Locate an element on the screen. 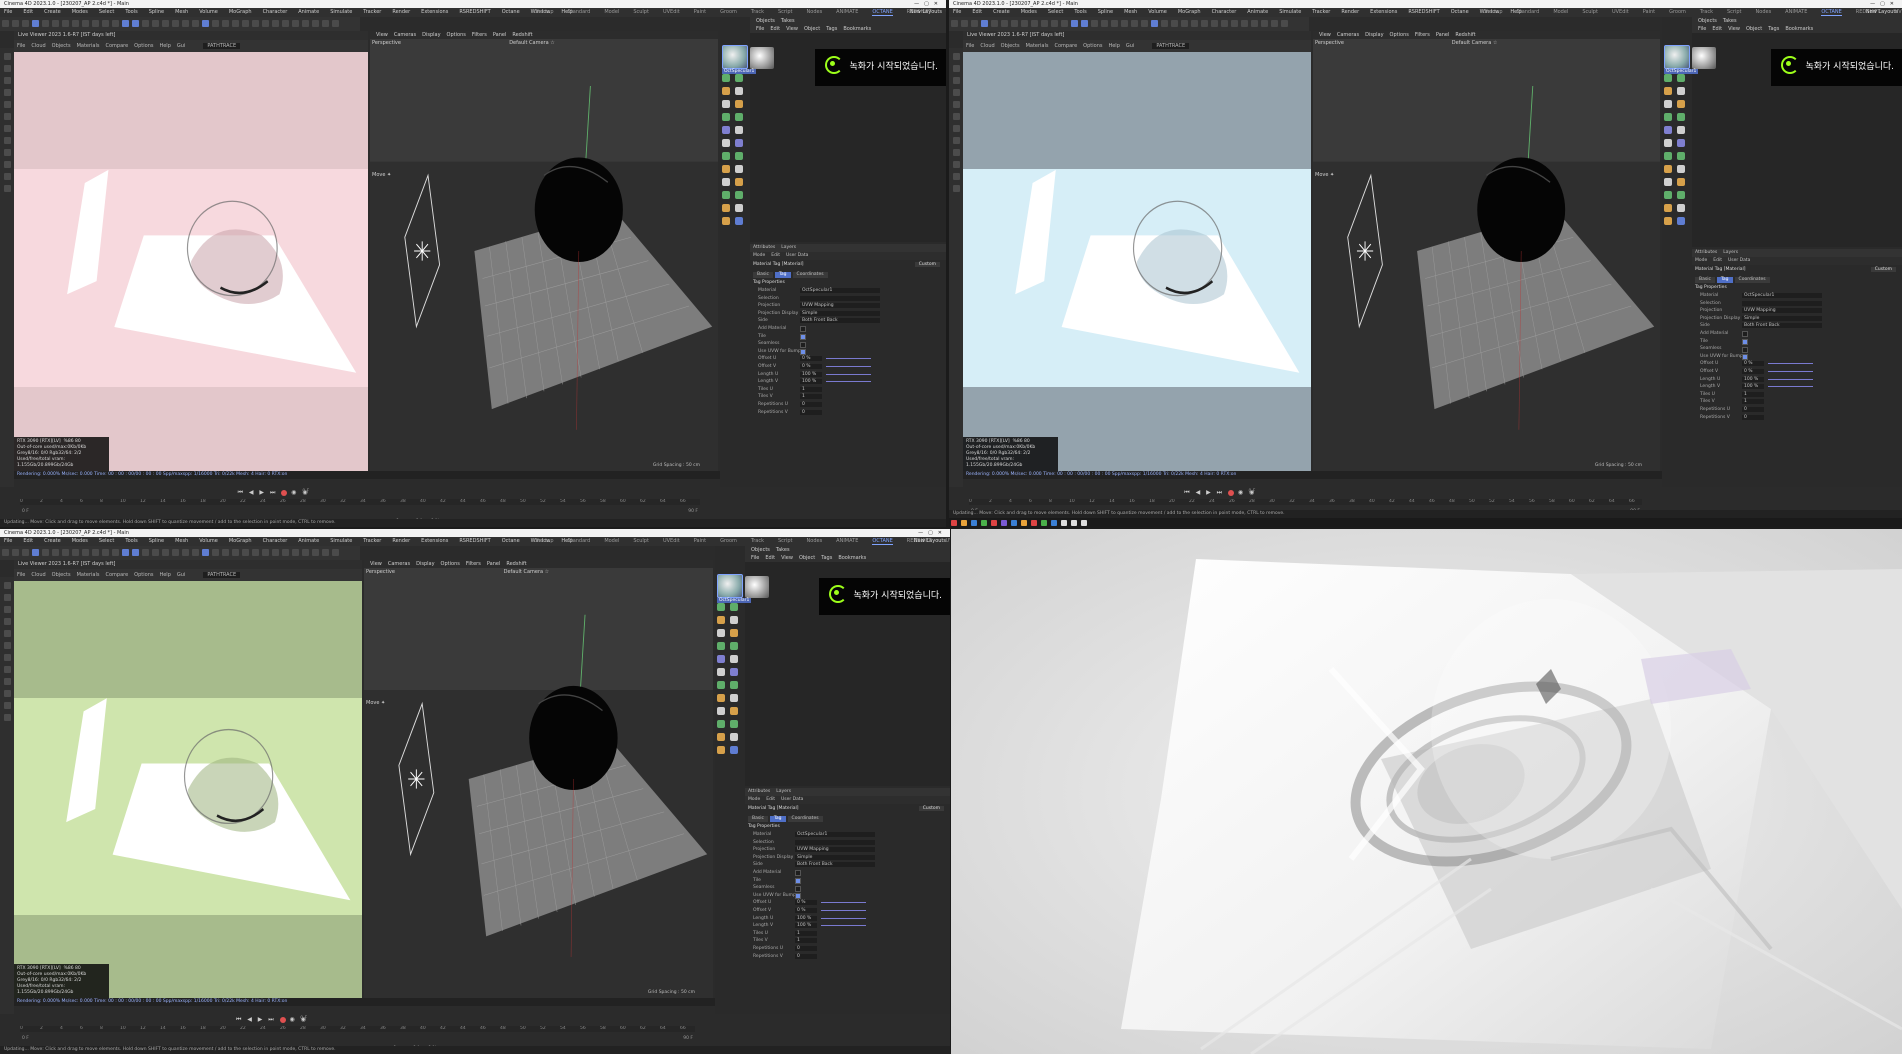  layout-tab: UVEdit is located at coordinates (671, 12).